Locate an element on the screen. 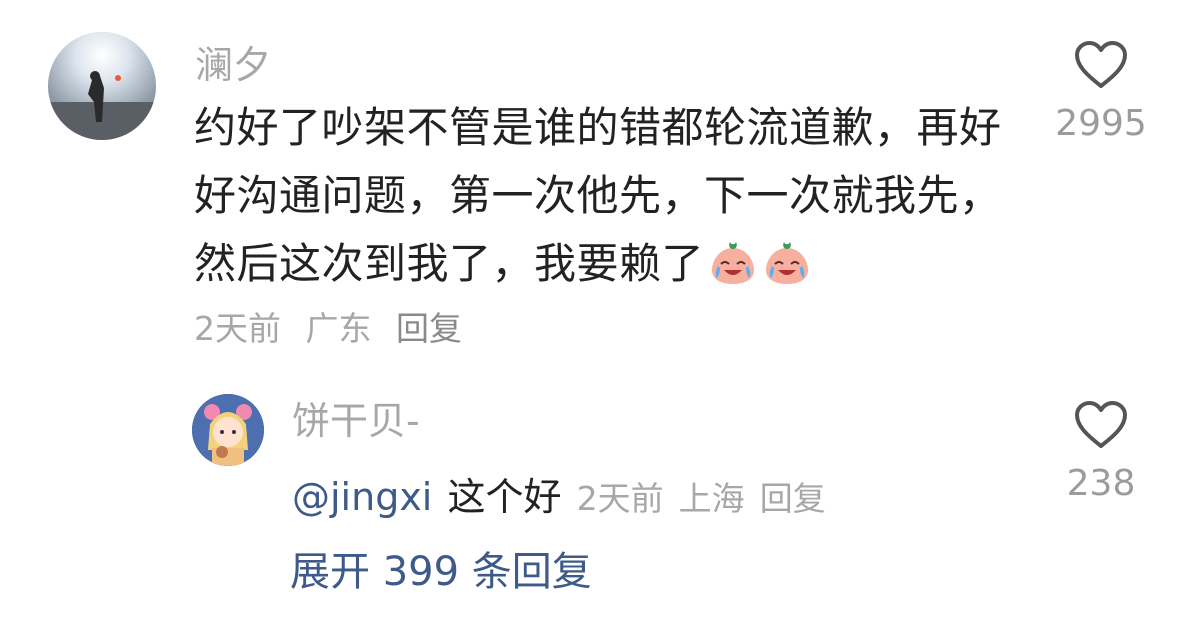 Image resolution: width=1179 pixels, height=636 pixels. comment-like-count: 2995 is located at coordinates (1101, 123).